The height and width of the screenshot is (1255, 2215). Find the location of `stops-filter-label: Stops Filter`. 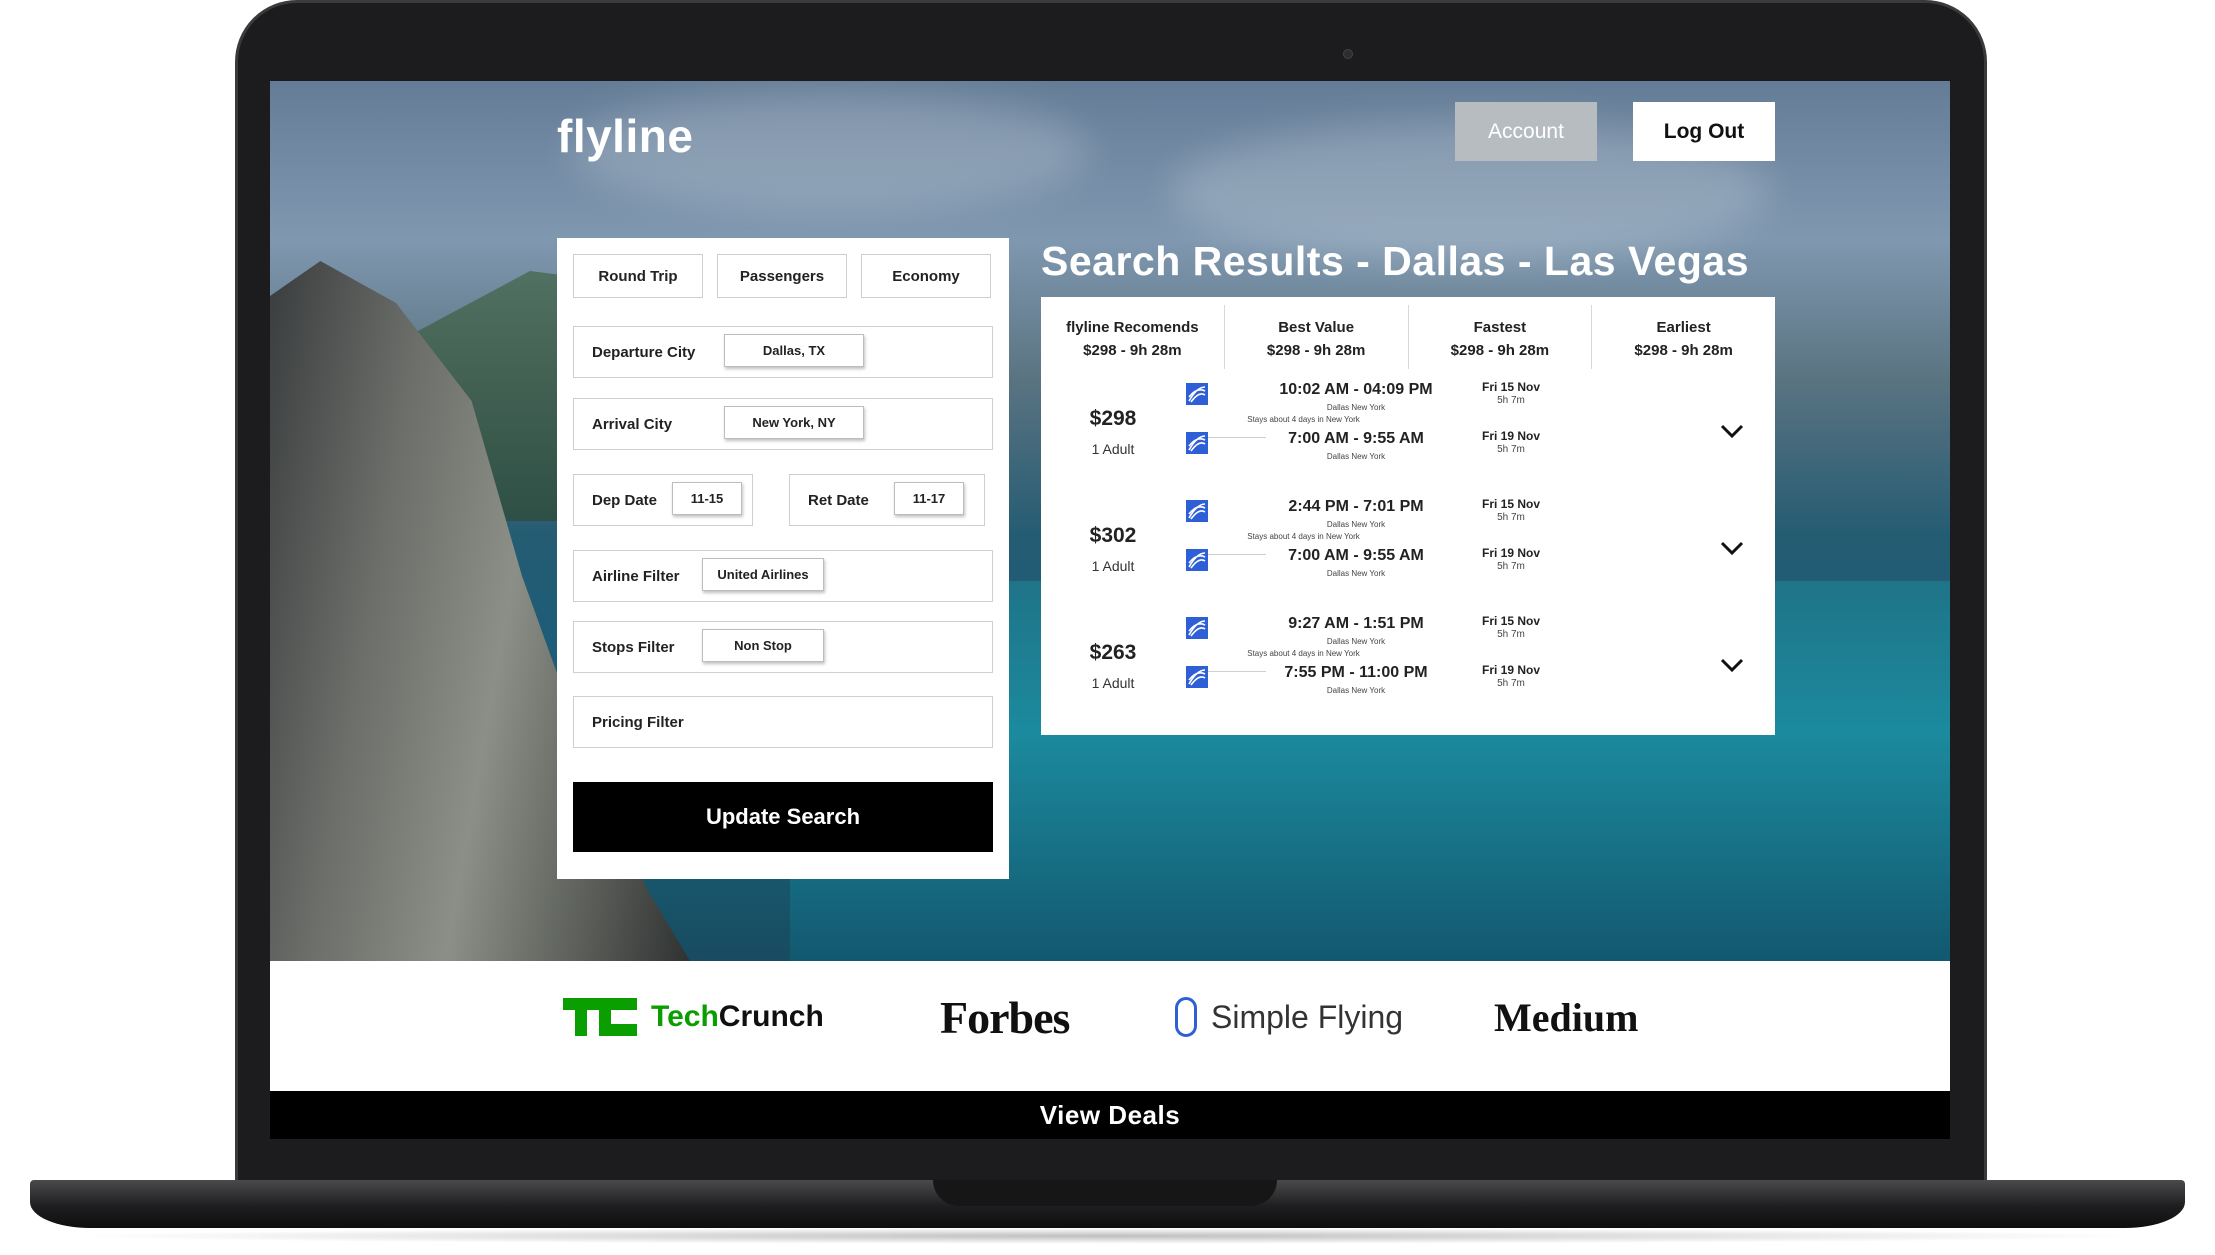

stops-filter-label: Stops Filter is located at coordinates (633, 647).